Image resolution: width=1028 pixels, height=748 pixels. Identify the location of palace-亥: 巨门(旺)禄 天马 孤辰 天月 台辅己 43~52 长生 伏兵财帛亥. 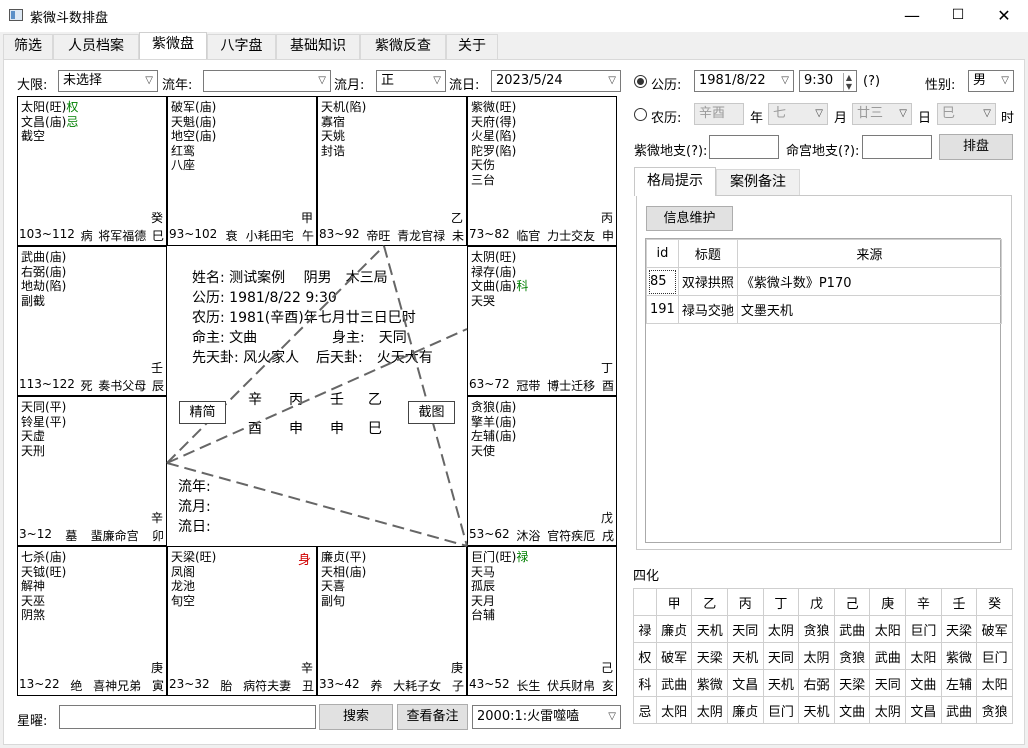
(542, 621).